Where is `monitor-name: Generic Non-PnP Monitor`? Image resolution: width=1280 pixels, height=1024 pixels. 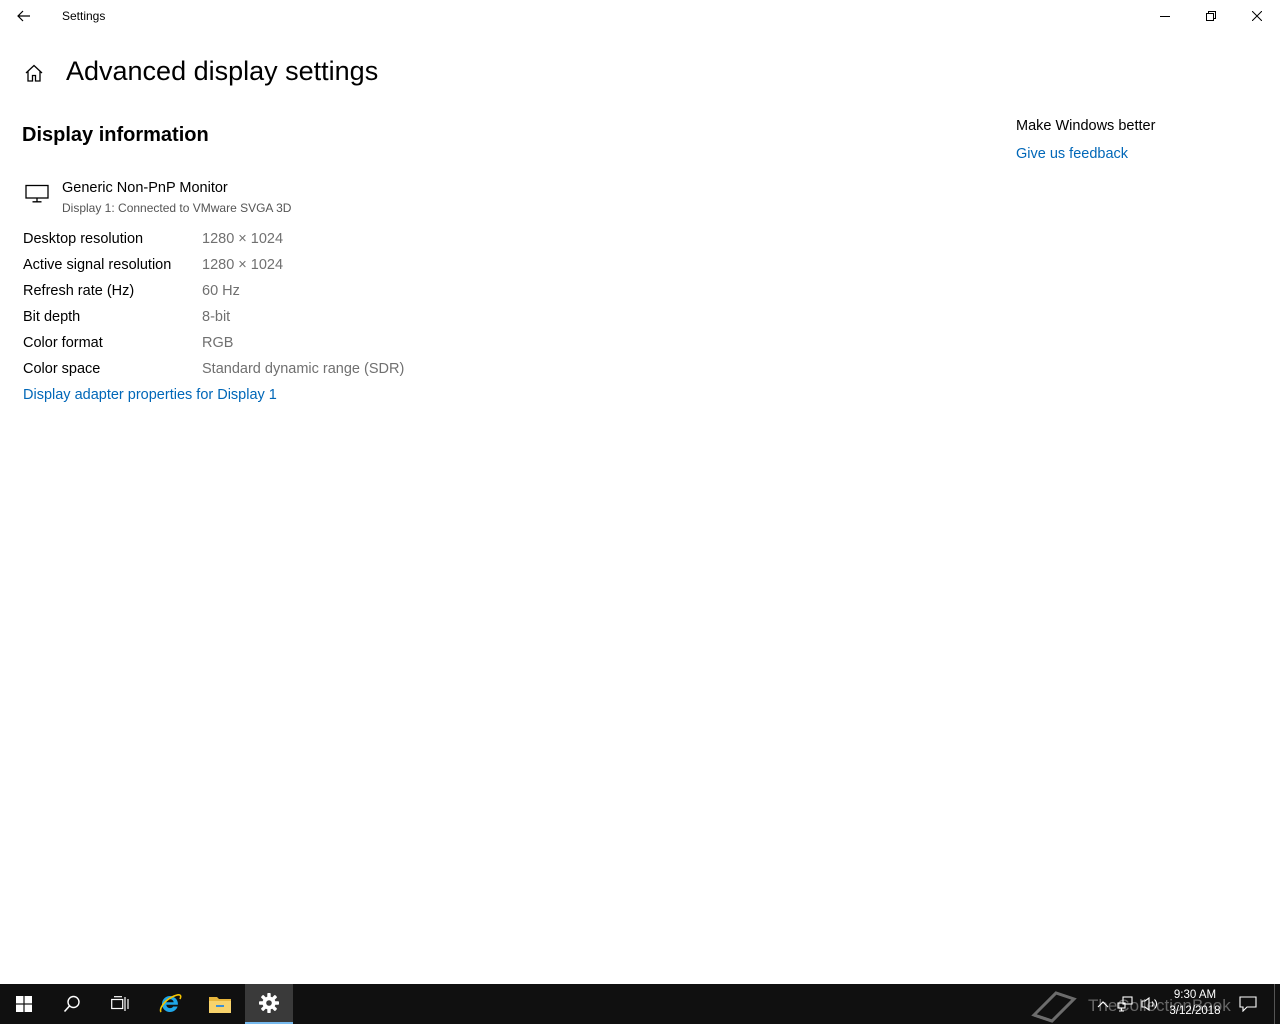
monitor-name: Generic Non-PnP Monitor is located at coordinates (145, 188).